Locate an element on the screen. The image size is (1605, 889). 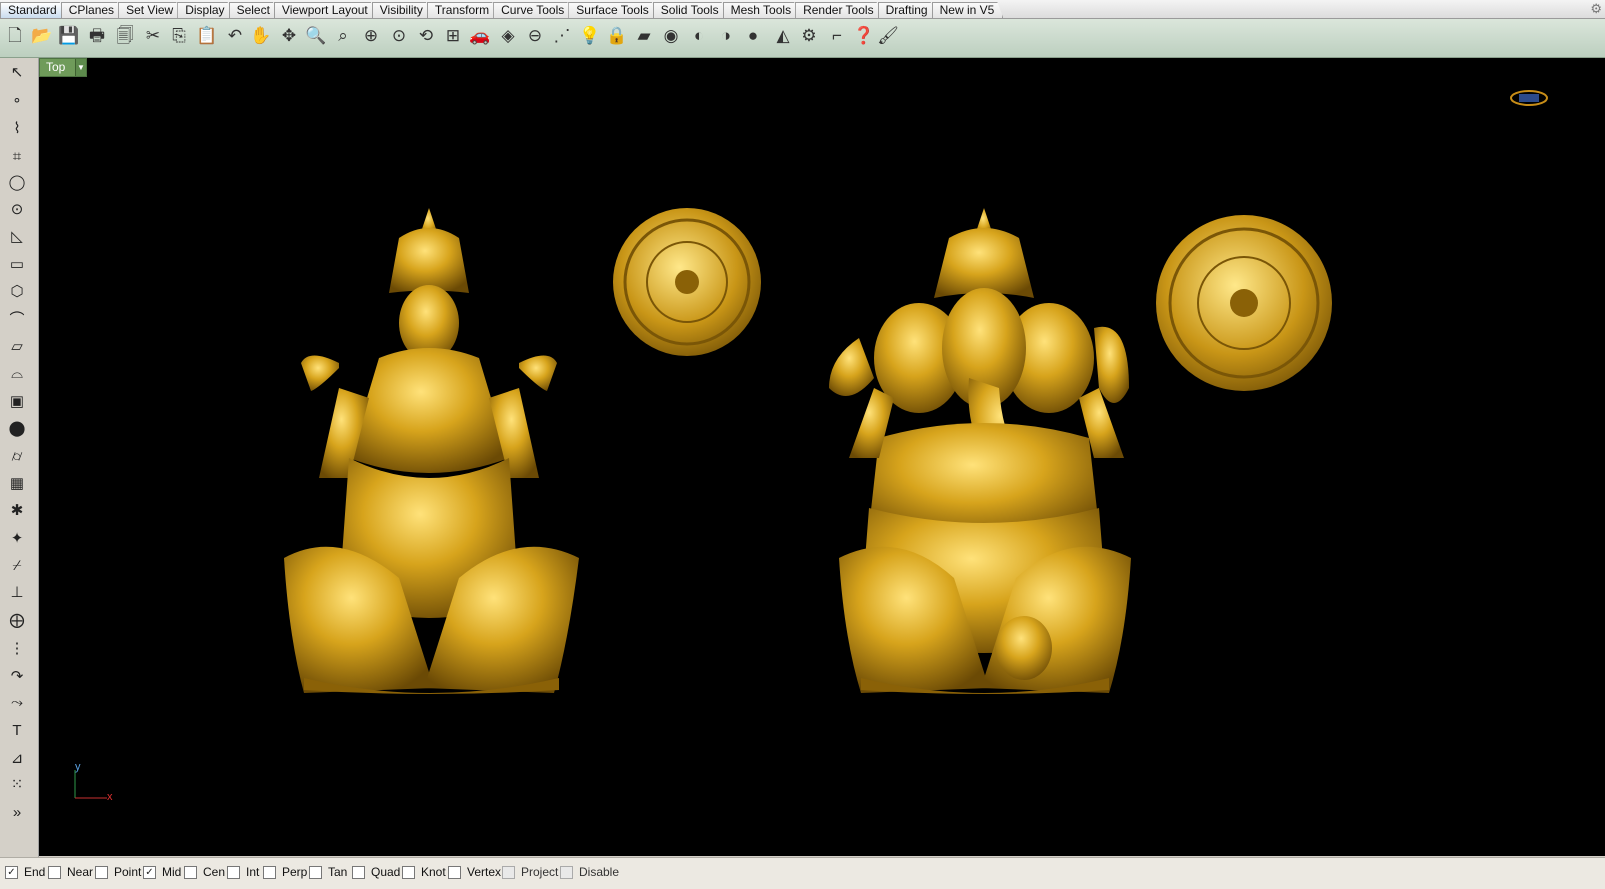
zoom-icon: 🔍 is located at coordinates (316, 36).